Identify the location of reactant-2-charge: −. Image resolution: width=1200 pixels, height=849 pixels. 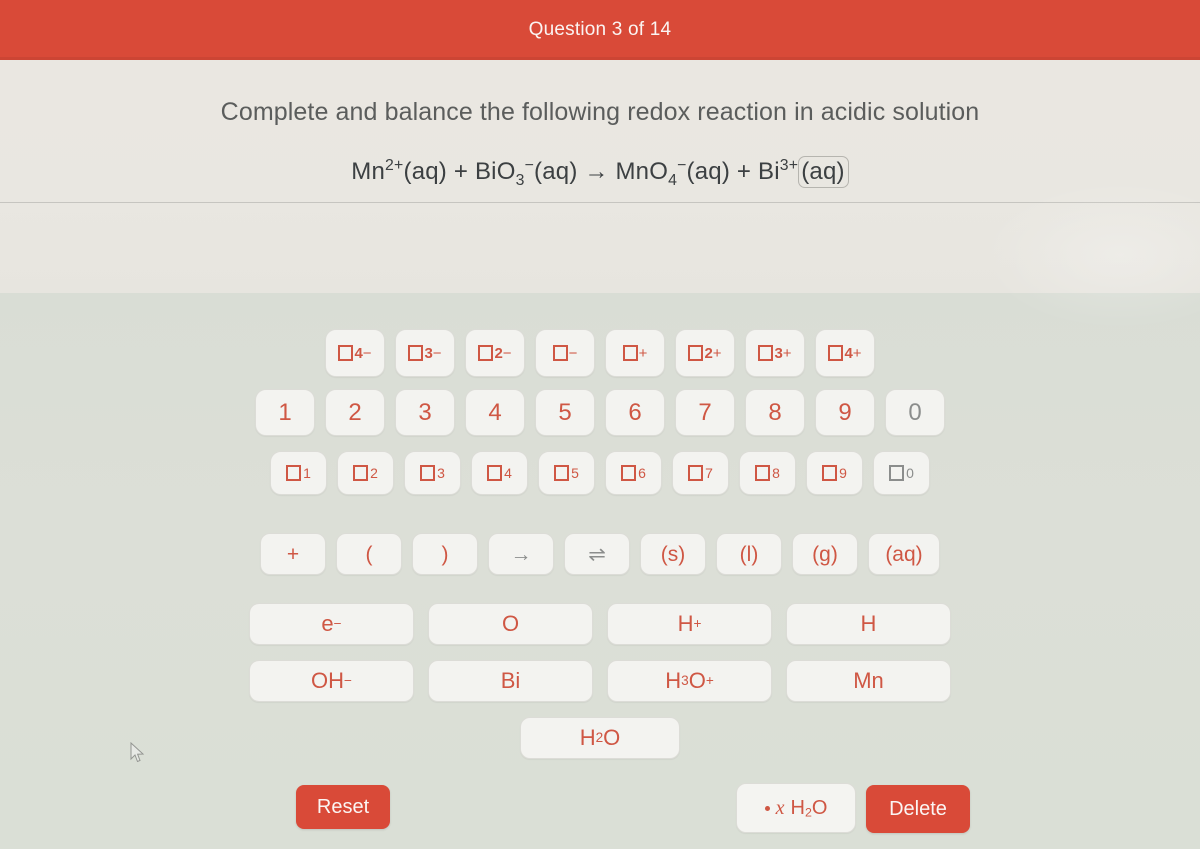
(529, 165).